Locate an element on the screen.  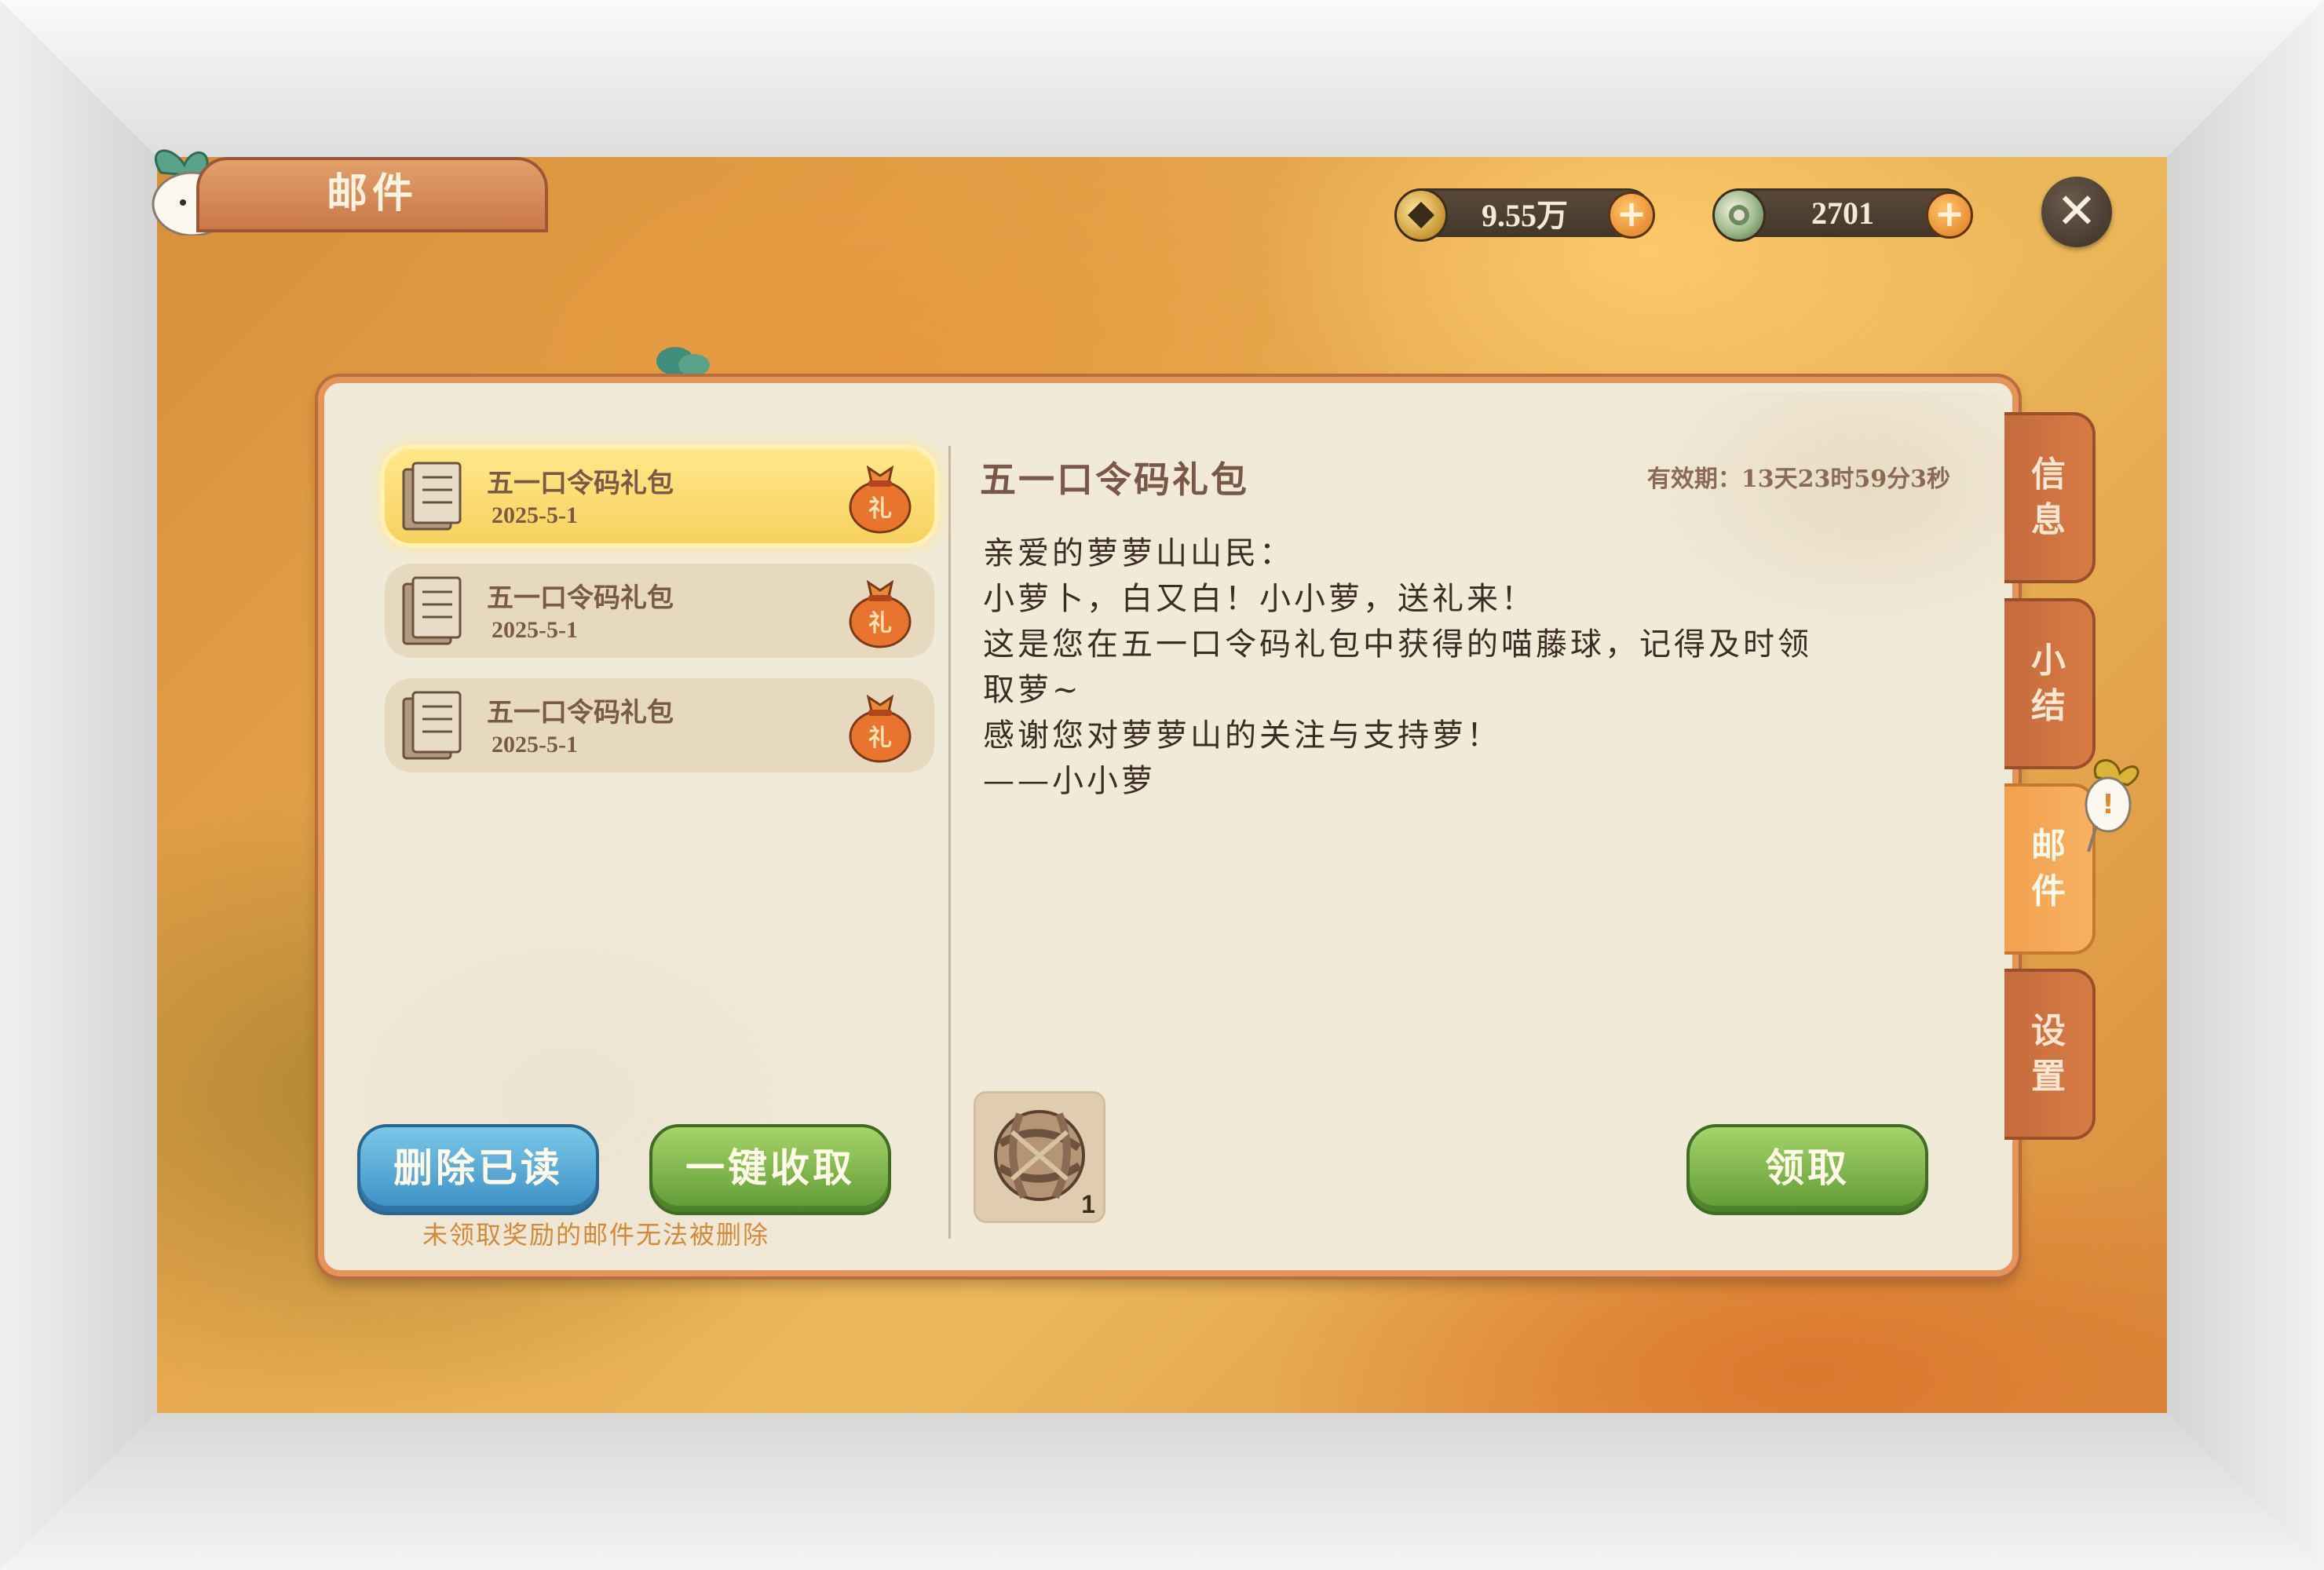
frame-bevel-bottom is located at coordinates (1162, 1491).